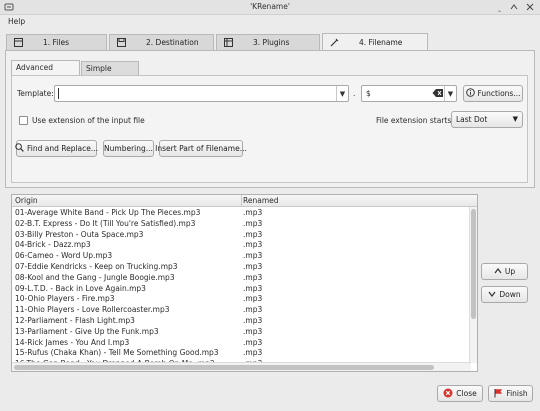  I want to click on minimize-icon: ‸, so click(499, 7).